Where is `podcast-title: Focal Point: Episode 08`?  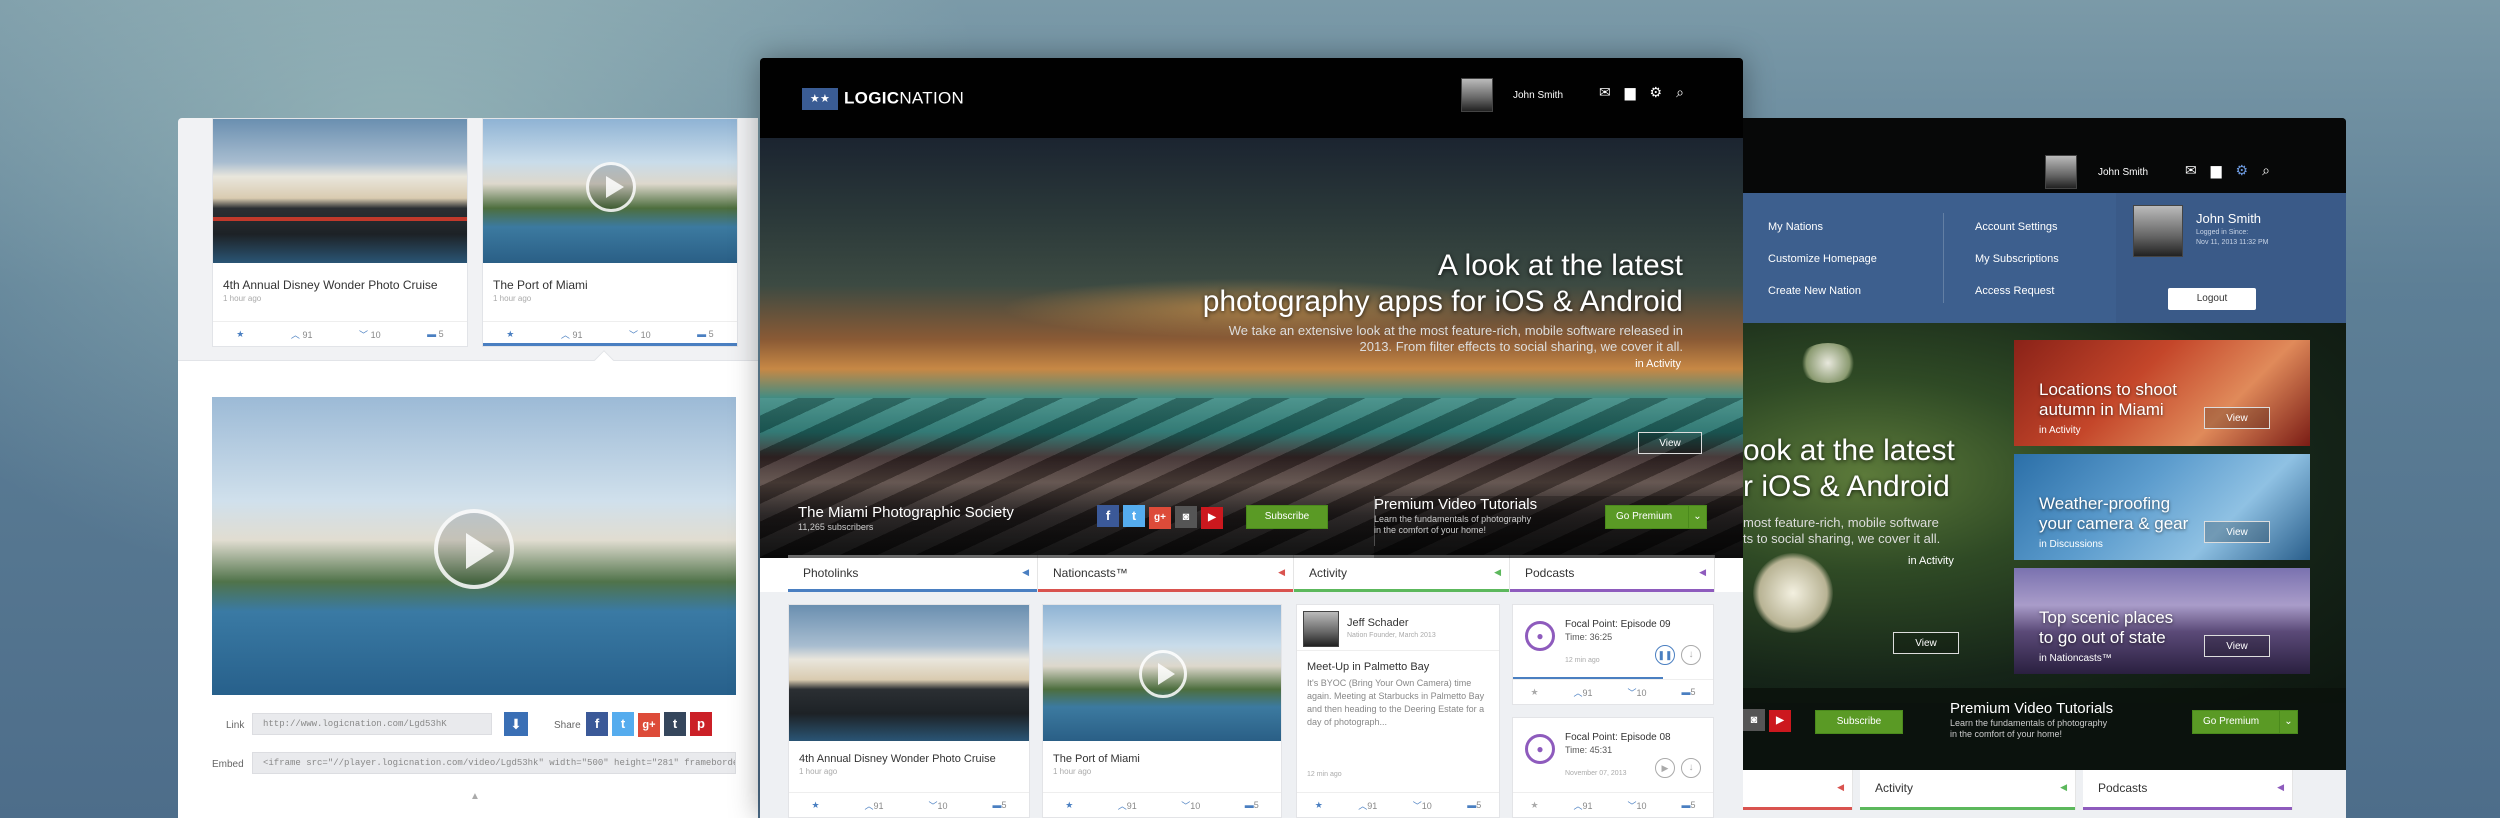 podcast-title: Focal Point: Episode 08 is located at coordinates (1618, 737).